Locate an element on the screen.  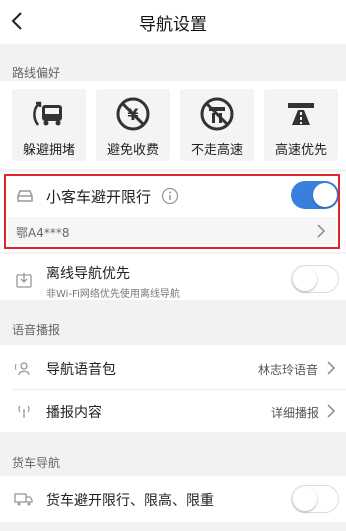
highlight-frame is located at coordinates (172, 211).